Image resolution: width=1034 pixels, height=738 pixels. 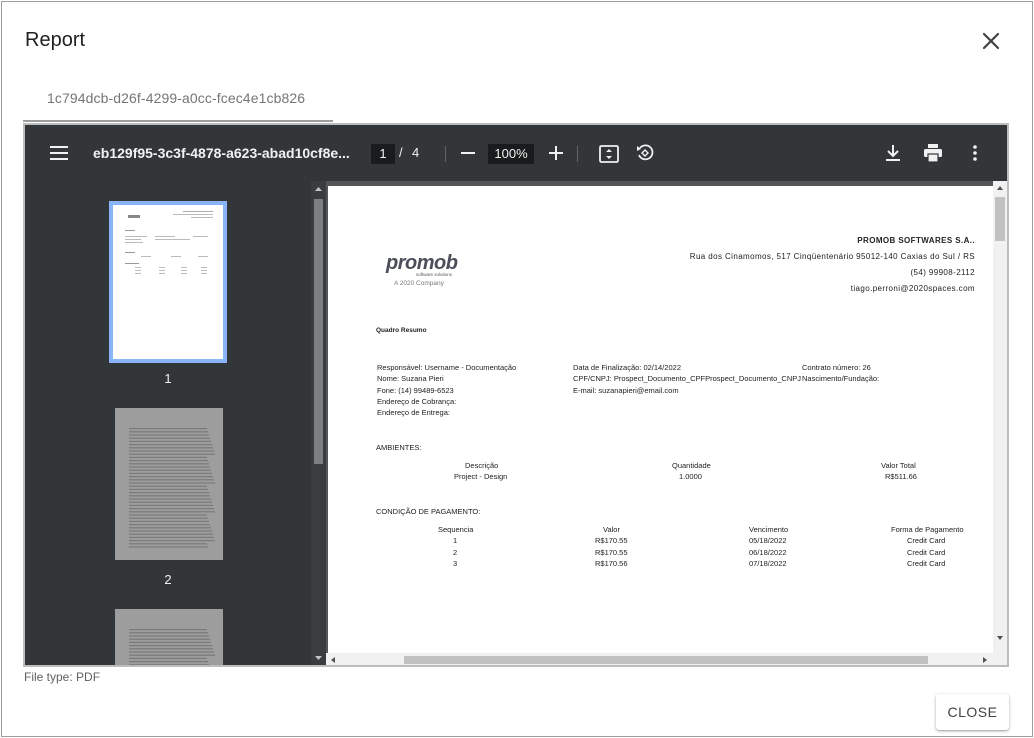 I want to click on thumbnail-page-1-preview, so click(x=169, y=242).